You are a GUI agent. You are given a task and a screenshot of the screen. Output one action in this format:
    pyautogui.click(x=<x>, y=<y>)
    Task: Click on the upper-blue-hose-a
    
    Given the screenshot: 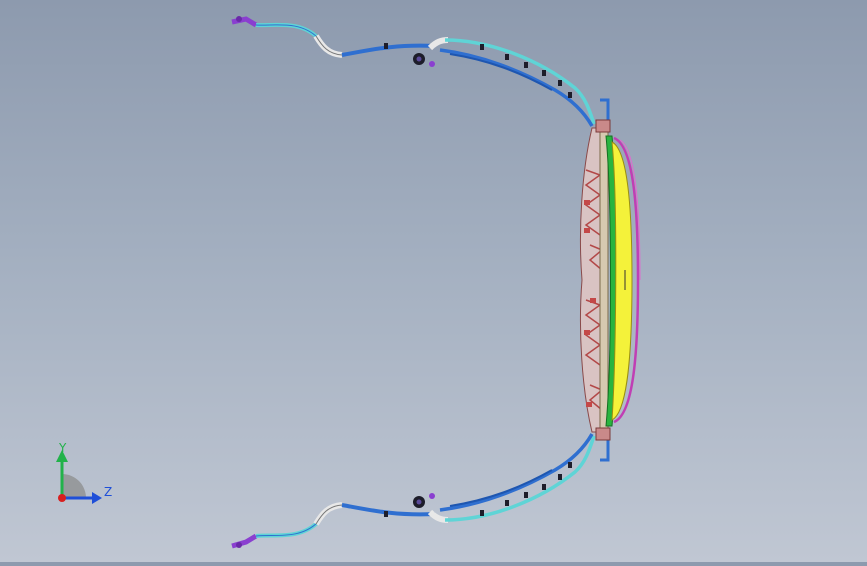 What is the action you would take?
    pyautogui.click(x=516, y=87)
    